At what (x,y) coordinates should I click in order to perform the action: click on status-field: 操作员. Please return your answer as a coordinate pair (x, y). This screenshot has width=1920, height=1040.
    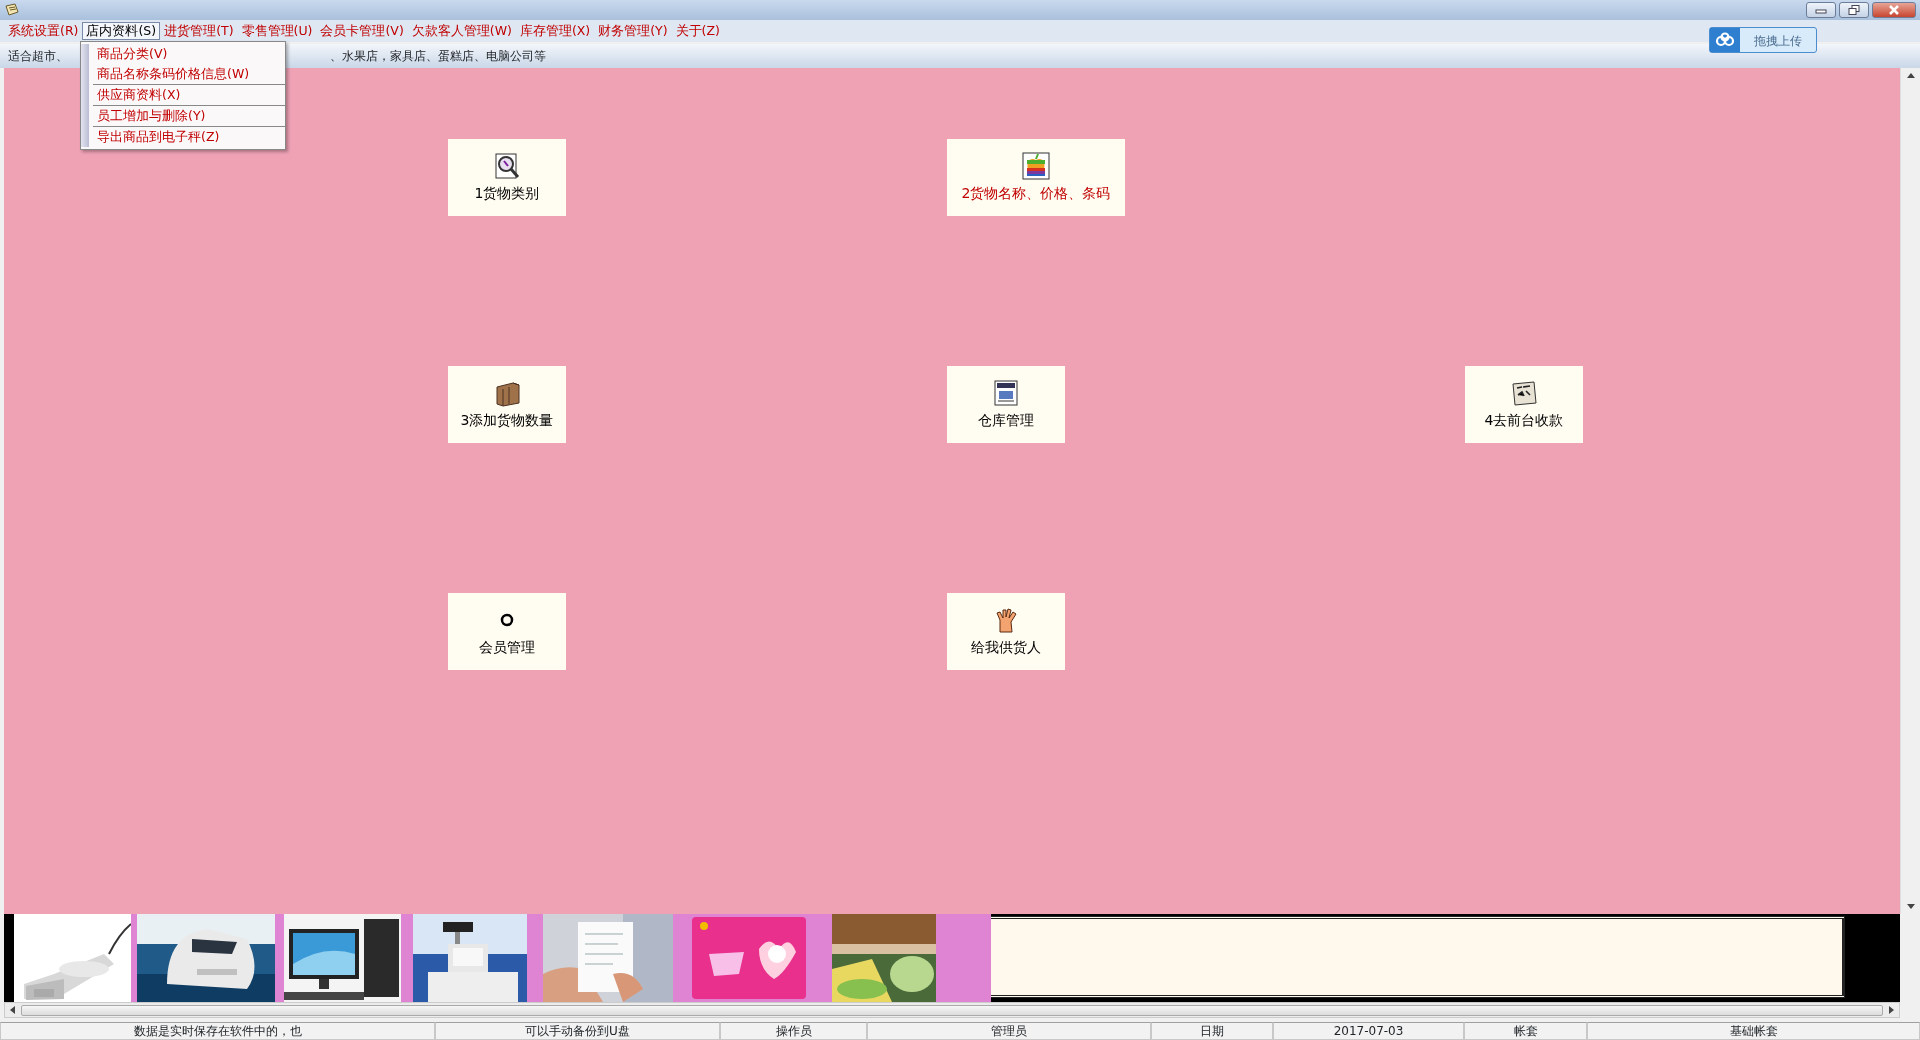
    Looking at the image, I should click on (793, 1031).